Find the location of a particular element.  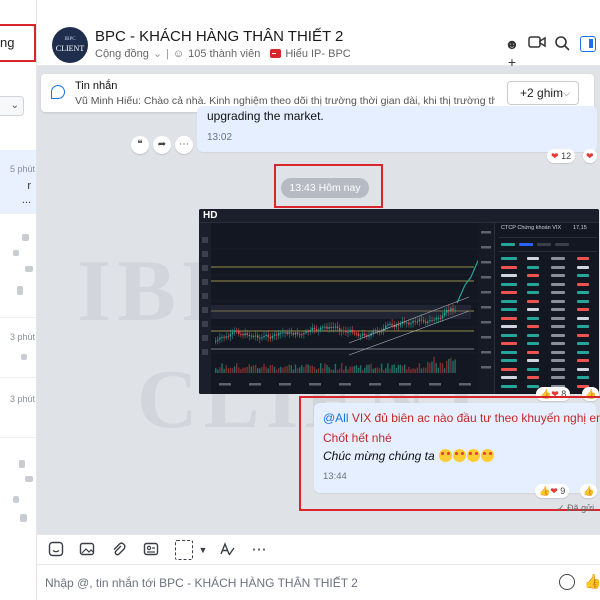

add-member-icon: ☻+ is located at coordinates (512, 52).